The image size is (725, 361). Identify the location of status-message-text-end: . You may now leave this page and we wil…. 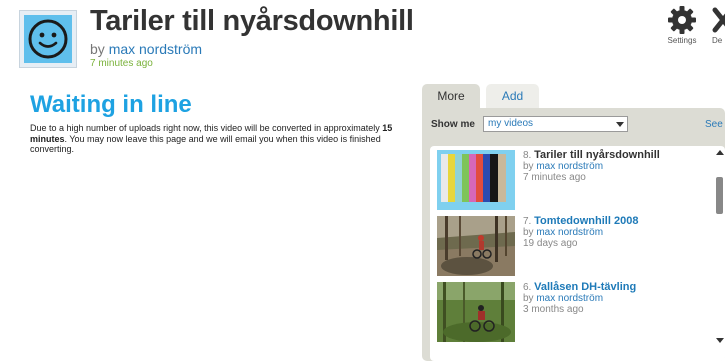
(205, 144).